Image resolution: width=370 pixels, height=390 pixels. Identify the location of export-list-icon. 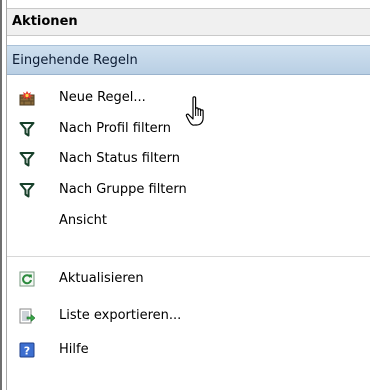
(27, 316).